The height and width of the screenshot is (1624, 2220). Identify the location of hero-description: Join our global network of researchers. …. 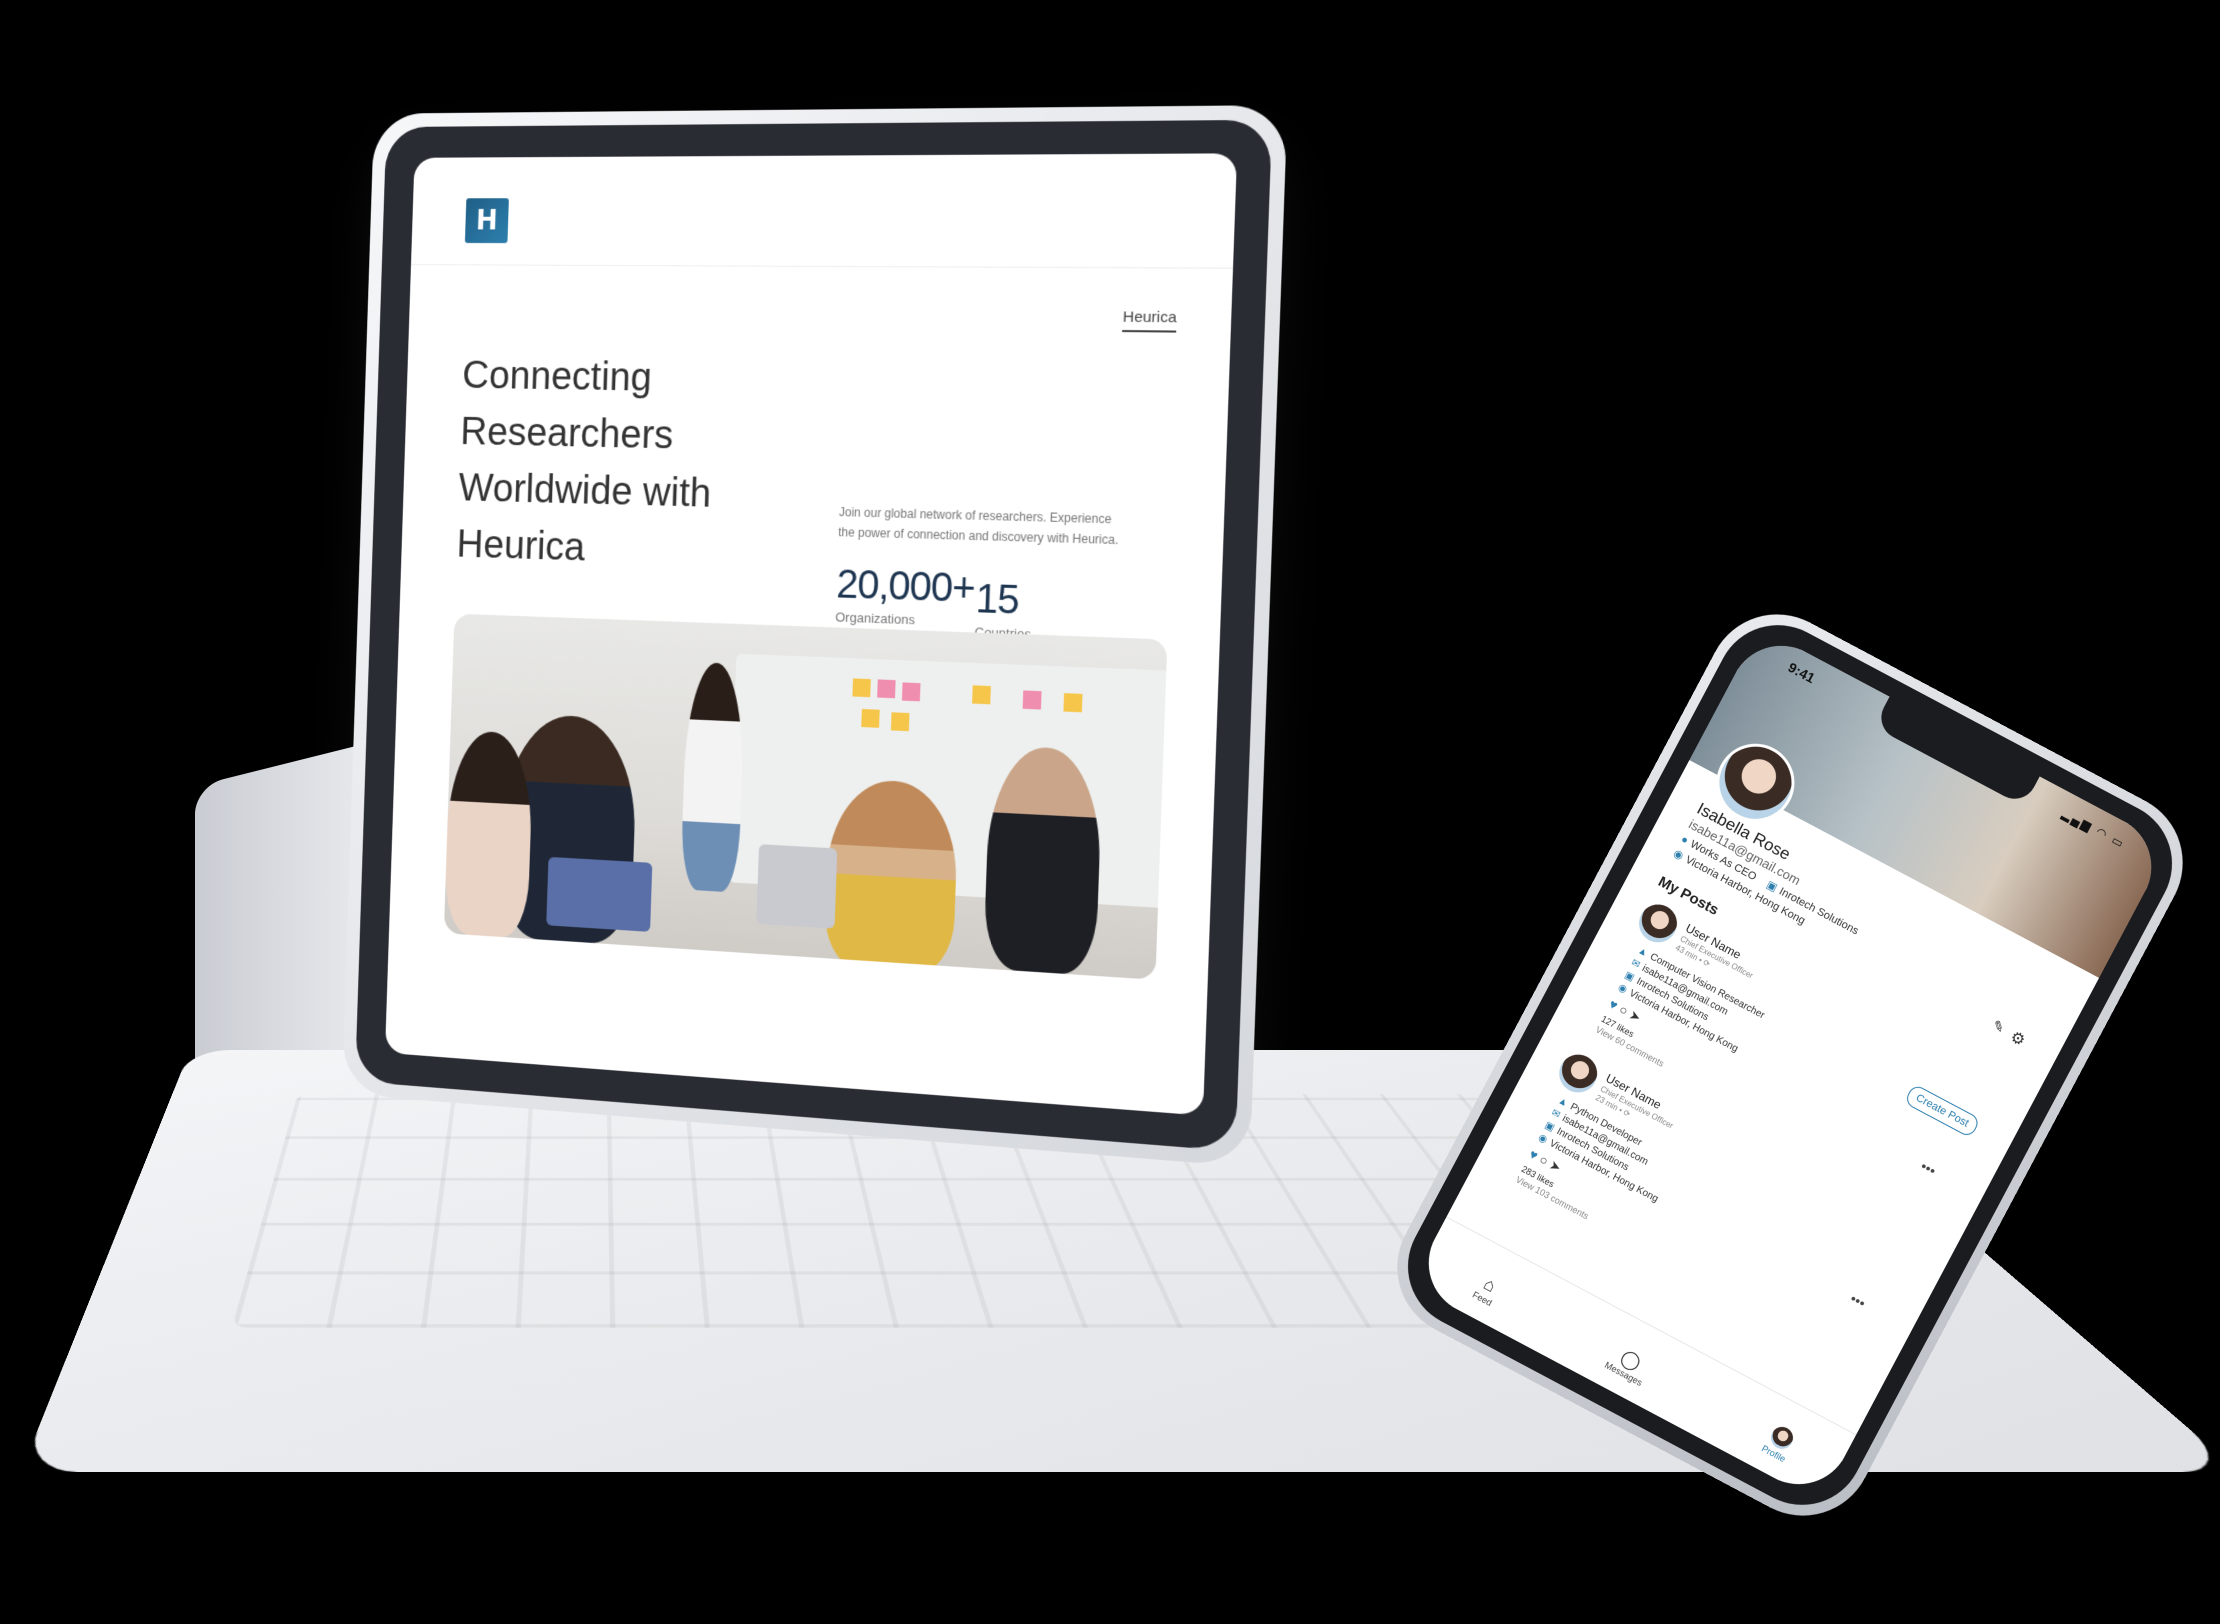
(978, 526).